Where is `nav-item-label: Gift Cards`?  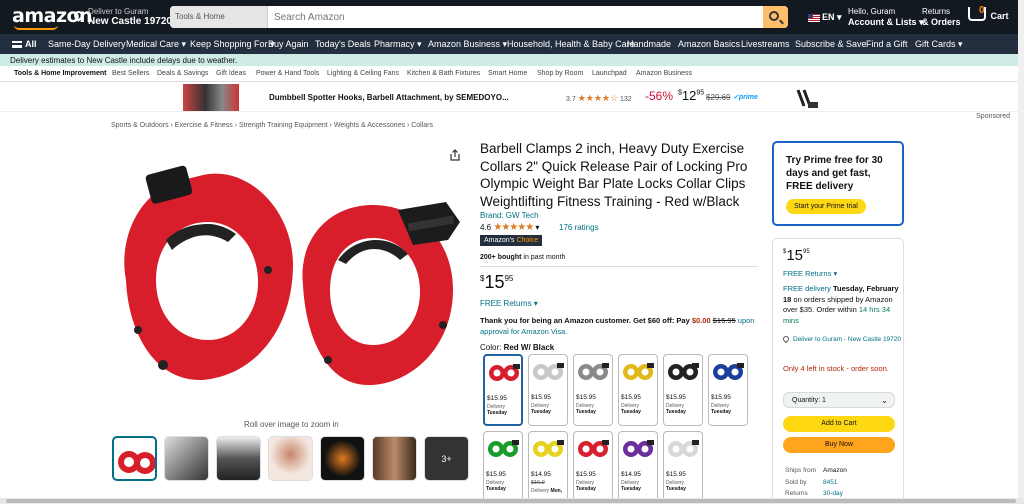
nav-item-label: Gift Cards is located at coordinates (935, 44).